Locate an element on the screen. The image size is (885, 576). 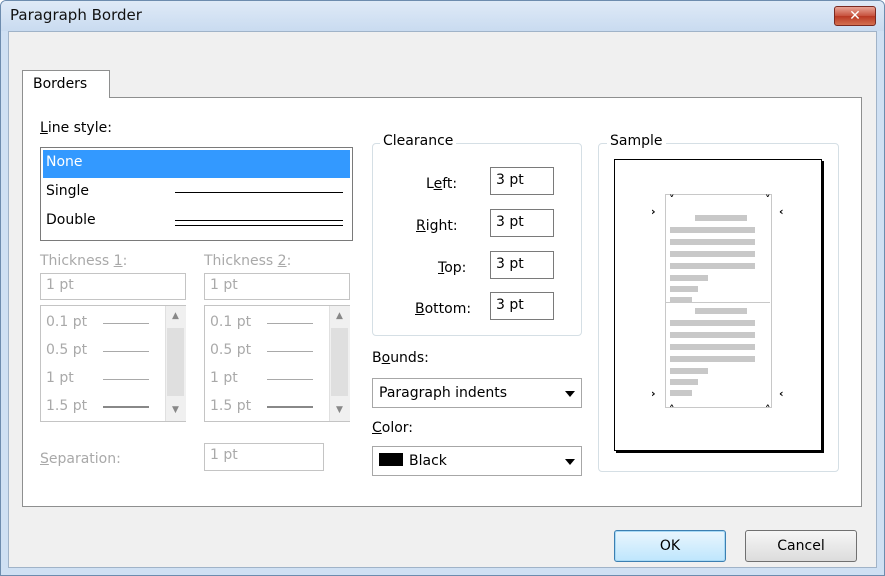
tab-label: Borders is located at coordinates (60, 84).